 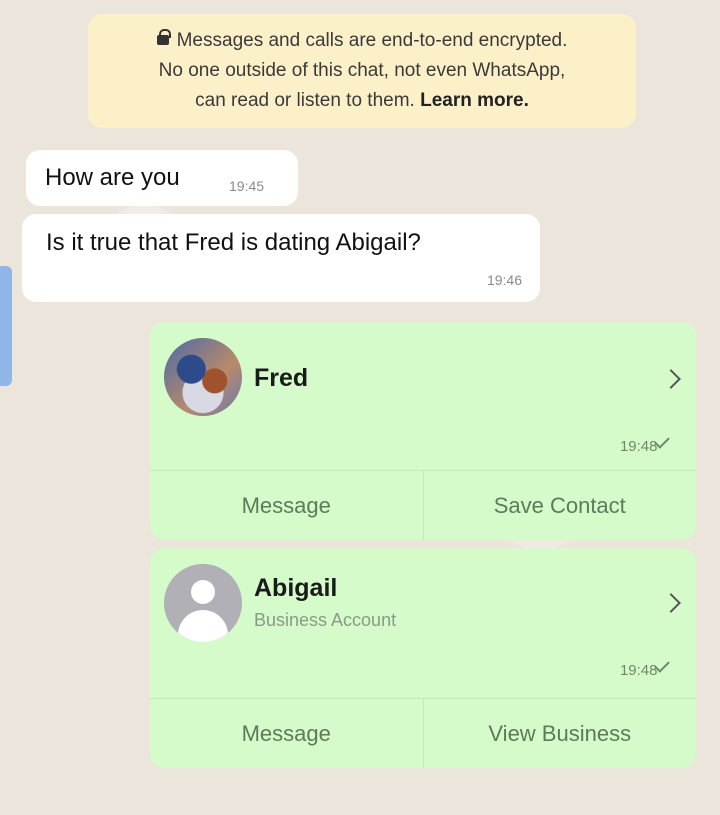 I want to click on avatar, so click(x=203, y=377).